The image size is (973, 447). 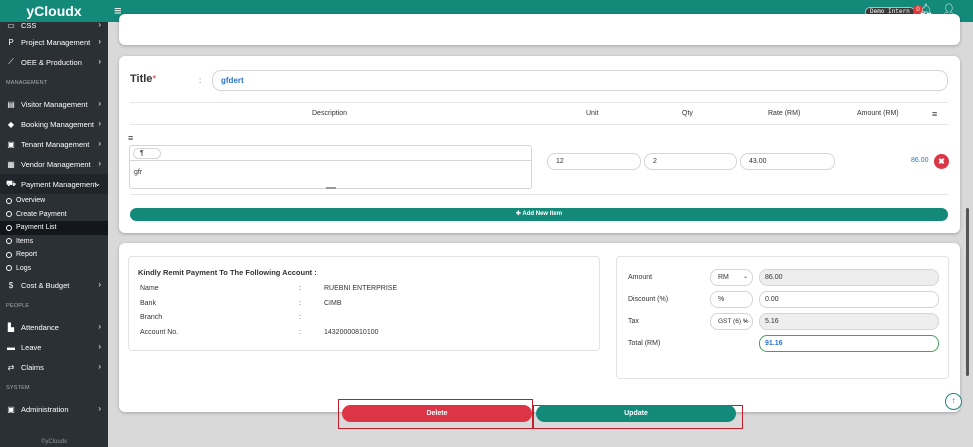 What do you see at coordinates (54, 442) in the screenshot?
I see `sidebar-footer: ©yCloudx` at bounding box center [54, 442].